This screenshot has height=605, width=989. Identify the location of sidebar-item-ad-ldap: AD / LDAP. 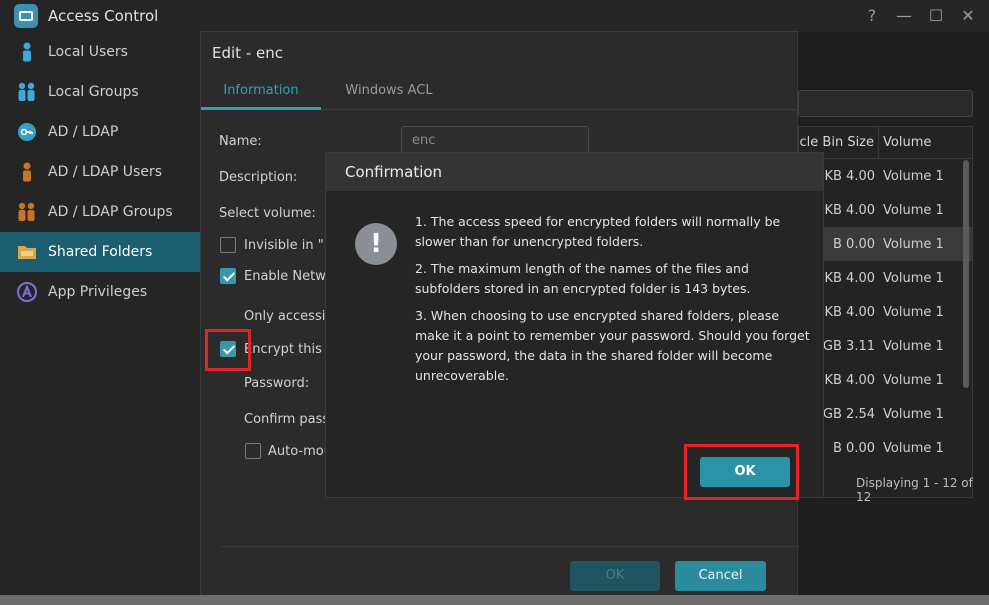
(100, 132).